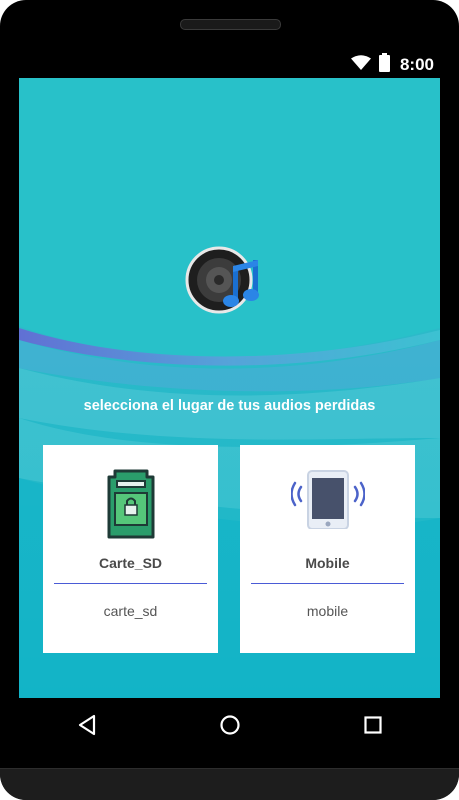  I want to click on navigation-bar, so click(229, 725).